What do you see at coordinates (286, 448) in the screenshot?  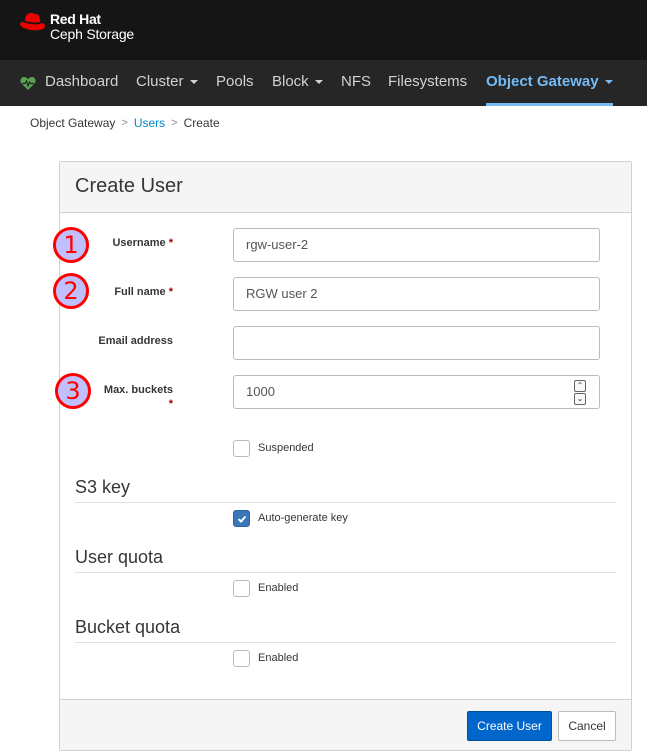 I see `suspended-label: Suspended` at bounding box center [286, 448].